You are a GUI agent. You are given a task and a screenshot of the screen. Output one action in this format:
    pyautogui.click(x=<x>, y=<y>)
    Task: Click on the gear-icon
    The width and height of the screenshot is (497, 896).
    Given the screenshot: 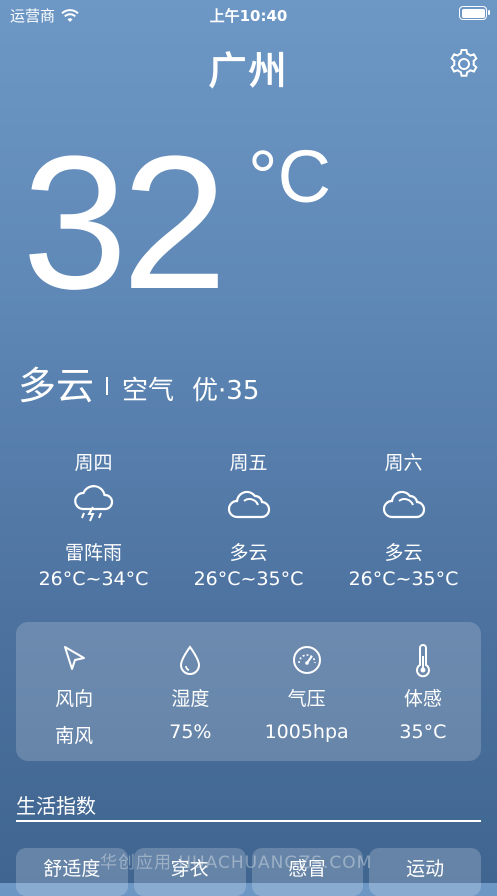 What is the action you would take?
    pyautogui.click(x=464, y=64)
    